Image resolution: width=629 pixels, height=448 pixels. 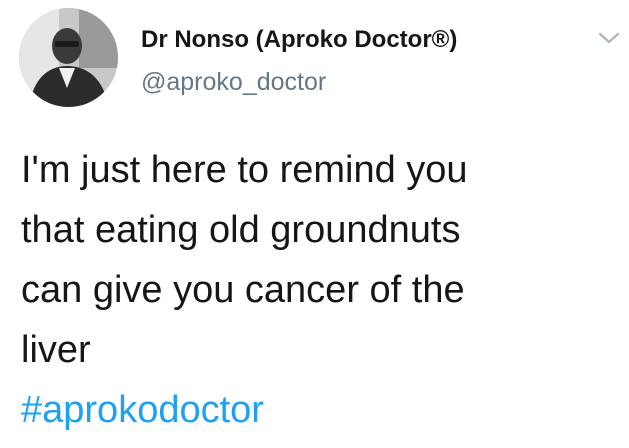 I want to click on author-display-name: Dr Nonso (Aproko Doctor®), so click(x=299, y=40).